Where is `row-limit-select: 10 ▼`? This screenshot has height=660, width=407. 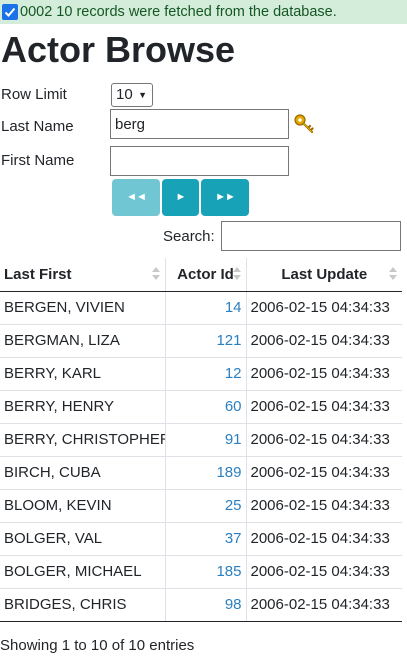
row-limit-select: 10 ▼ is located at coordinates (132, 95).